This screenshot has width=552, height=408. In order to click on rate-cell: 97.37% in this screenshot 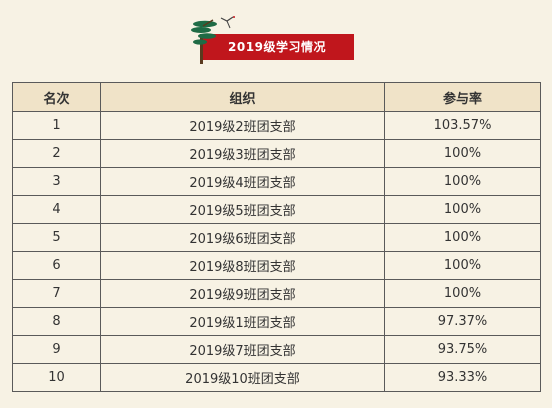, I will do `click(462, 321)`.